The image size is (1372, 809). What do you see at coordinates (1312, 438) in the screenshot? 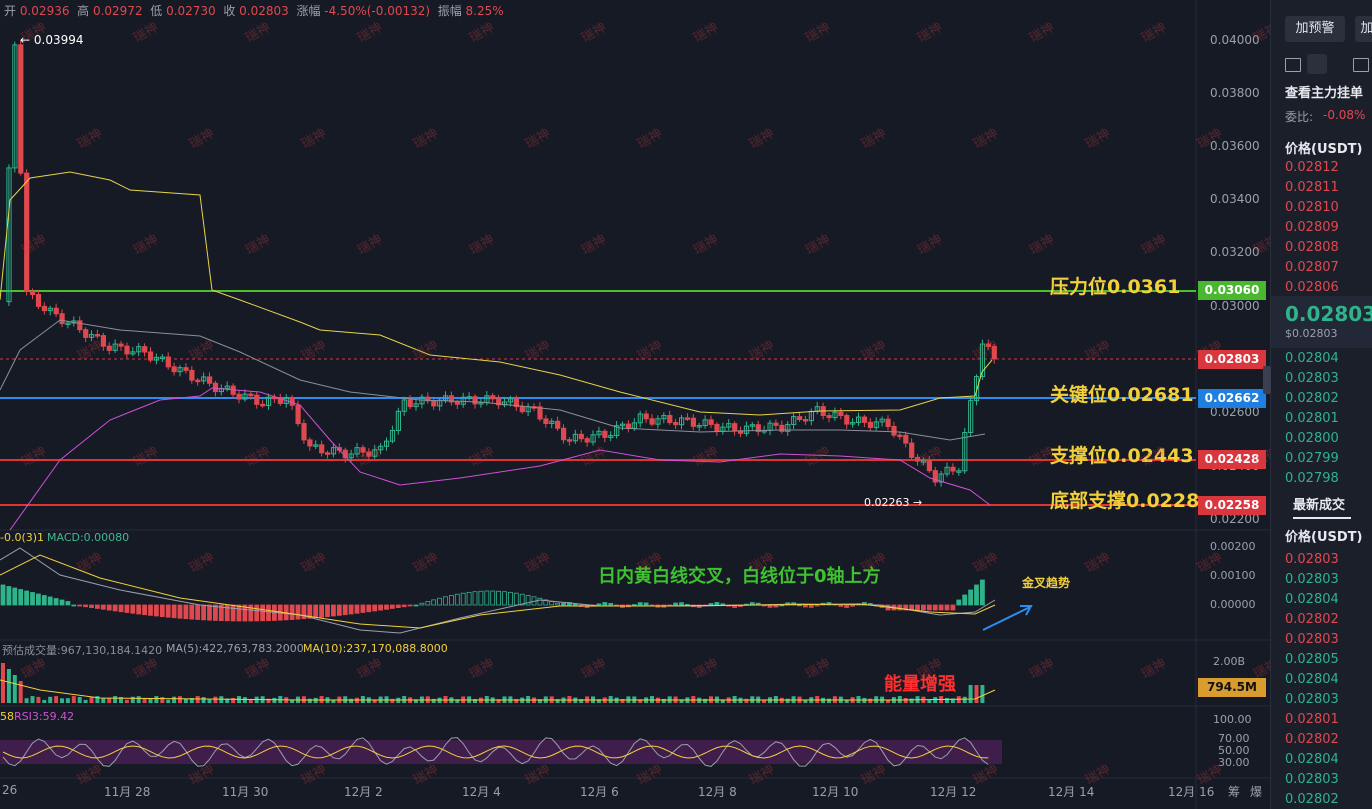
I see `bid-price-row: 0.02800` at bounding box center [1312, 438].